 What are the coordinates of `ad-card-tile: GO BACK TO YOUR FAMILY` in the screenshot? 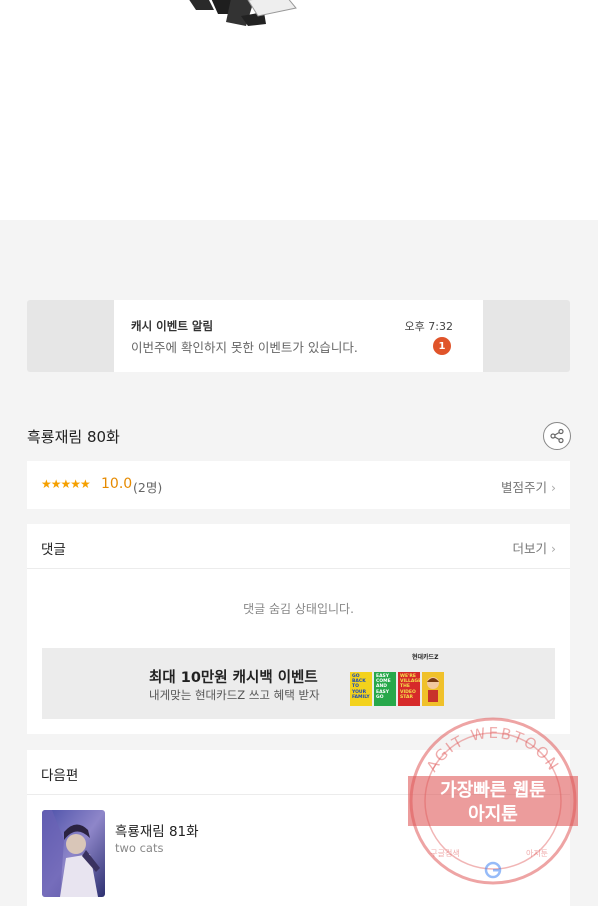 It's located at (361, 689).